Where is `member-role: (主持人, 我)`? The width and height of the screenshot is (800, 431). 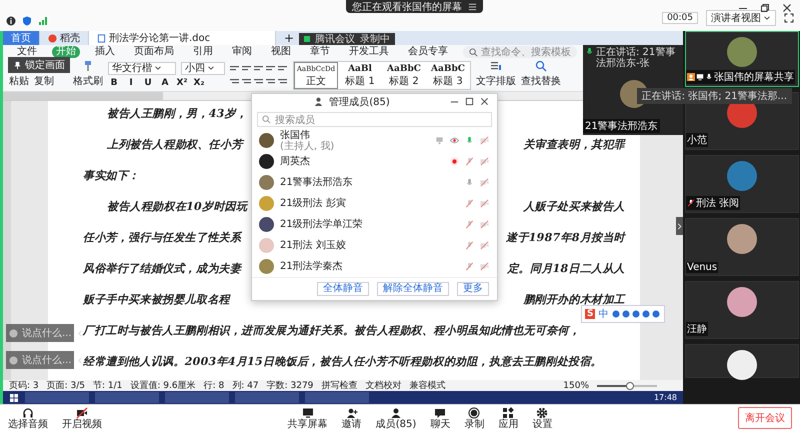 member-role: (主持人, 我) is located at coordinates (307, 146).